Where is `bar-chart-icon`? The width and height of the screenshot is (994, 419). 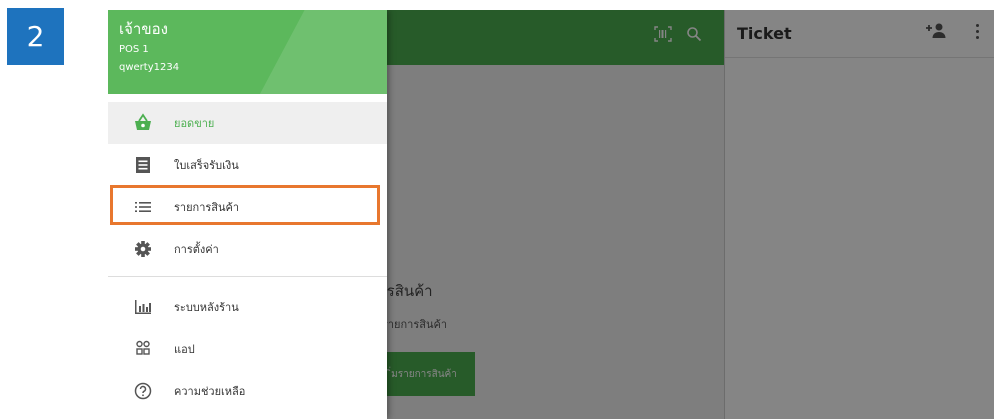
bar-chart-icon is located at coordinates (143, 307).